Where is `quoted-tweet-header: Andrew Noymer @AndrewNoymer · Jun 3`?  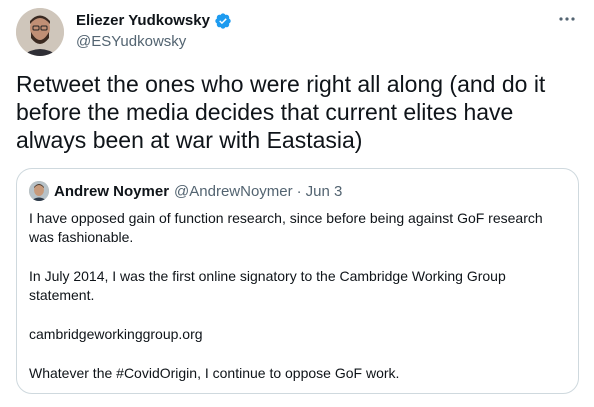
quoted-tweet-header: Andrew Noymer @AndrewNoymer · Jun 3 is located at coordinates (185, 191).